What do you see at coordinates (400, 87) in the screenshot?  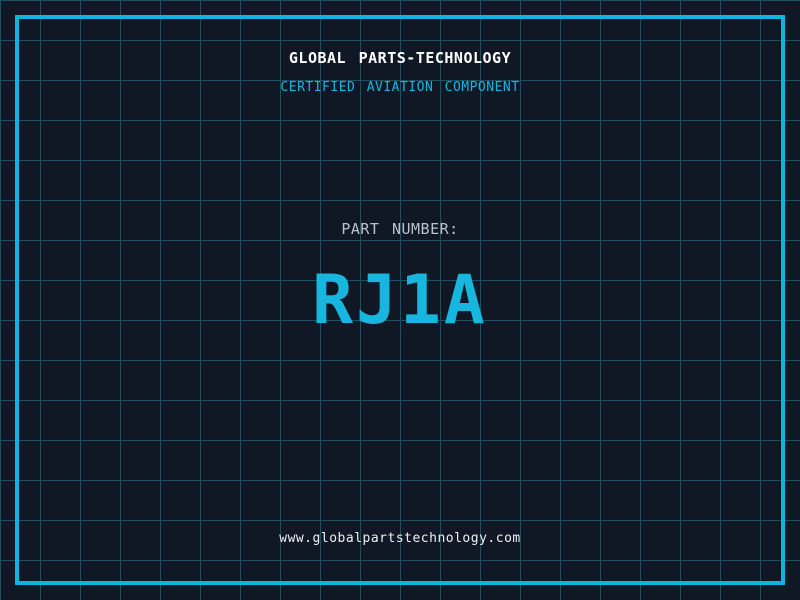 I see `certification-subtitle: CERTIFIED AVIATION COMPONENT` at bounding box center [400, 87].